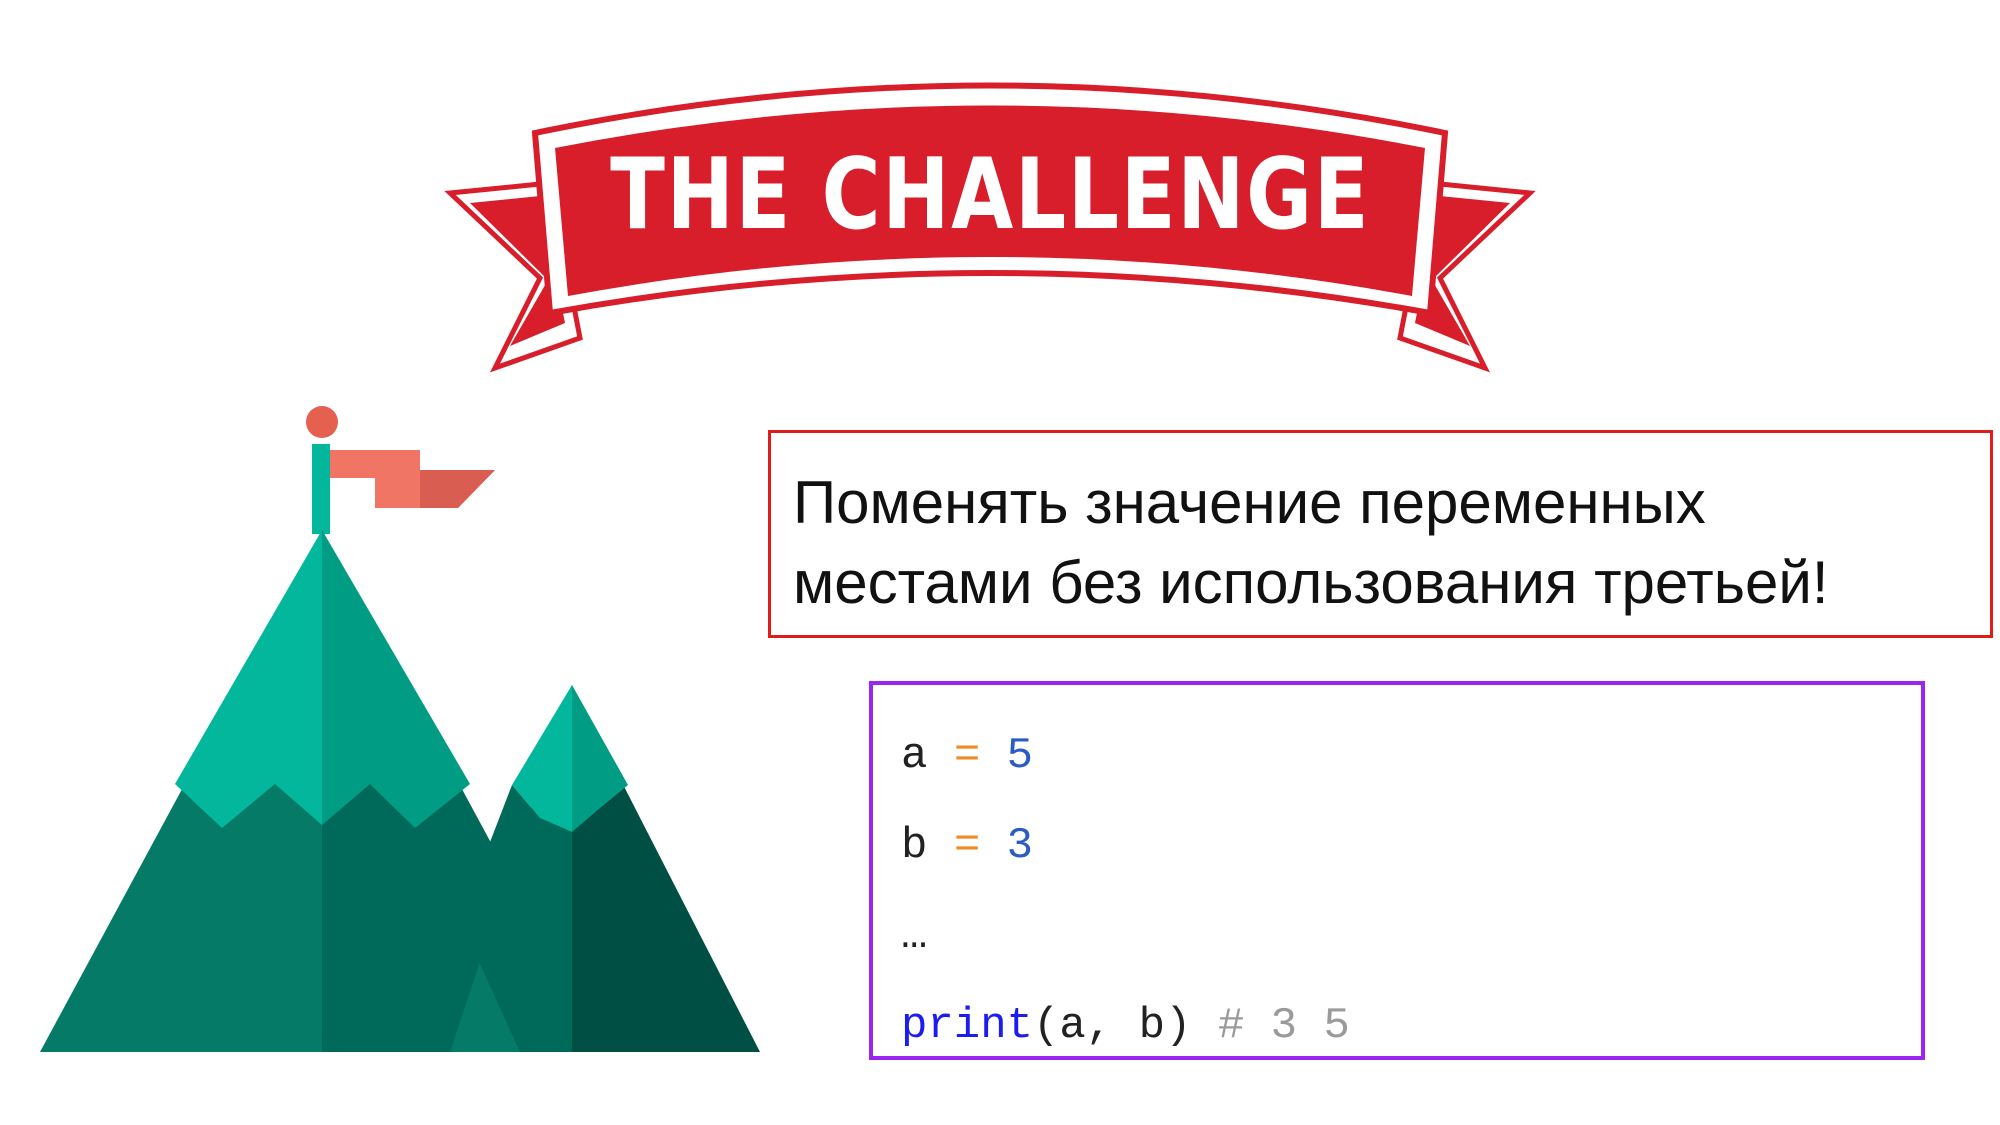 The height and width of the screenshot is (1125, 2000). Describe the element at coordinates (1249, 502) in the screenshot. I see `task-text-line-1: Поменять значение переменных` at that location.